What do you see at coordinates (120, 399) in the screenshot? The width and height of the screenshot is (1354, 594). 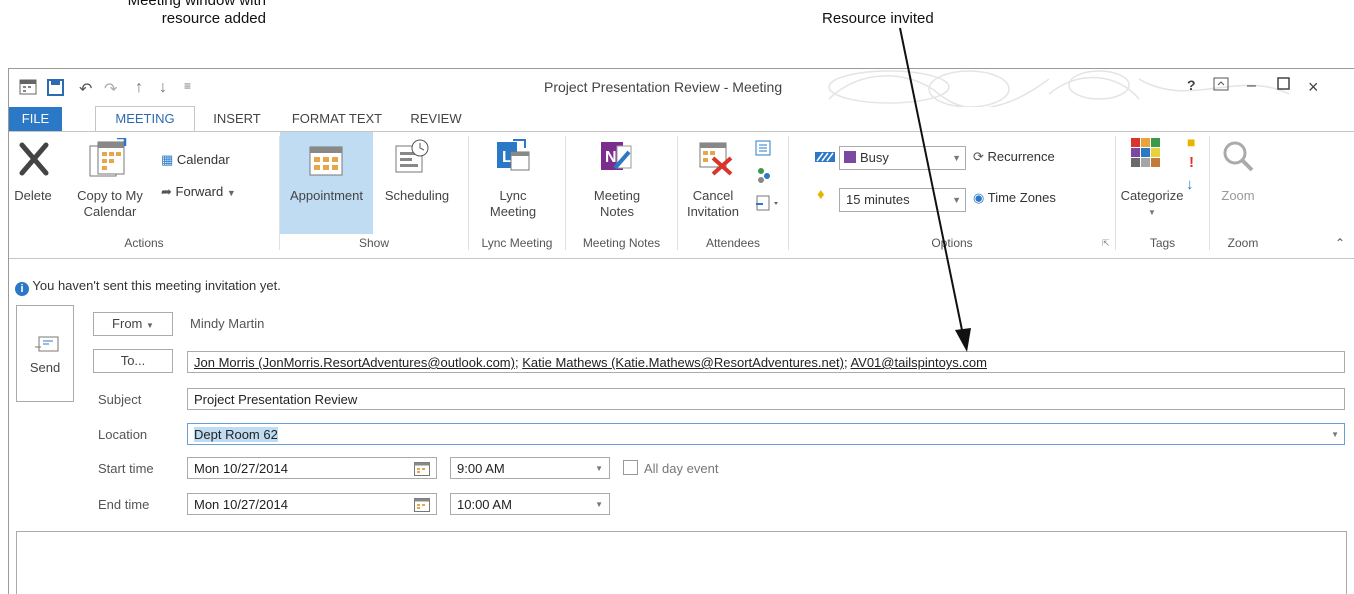 I see `subject-label: Subject` at bounding box center [120, 399].